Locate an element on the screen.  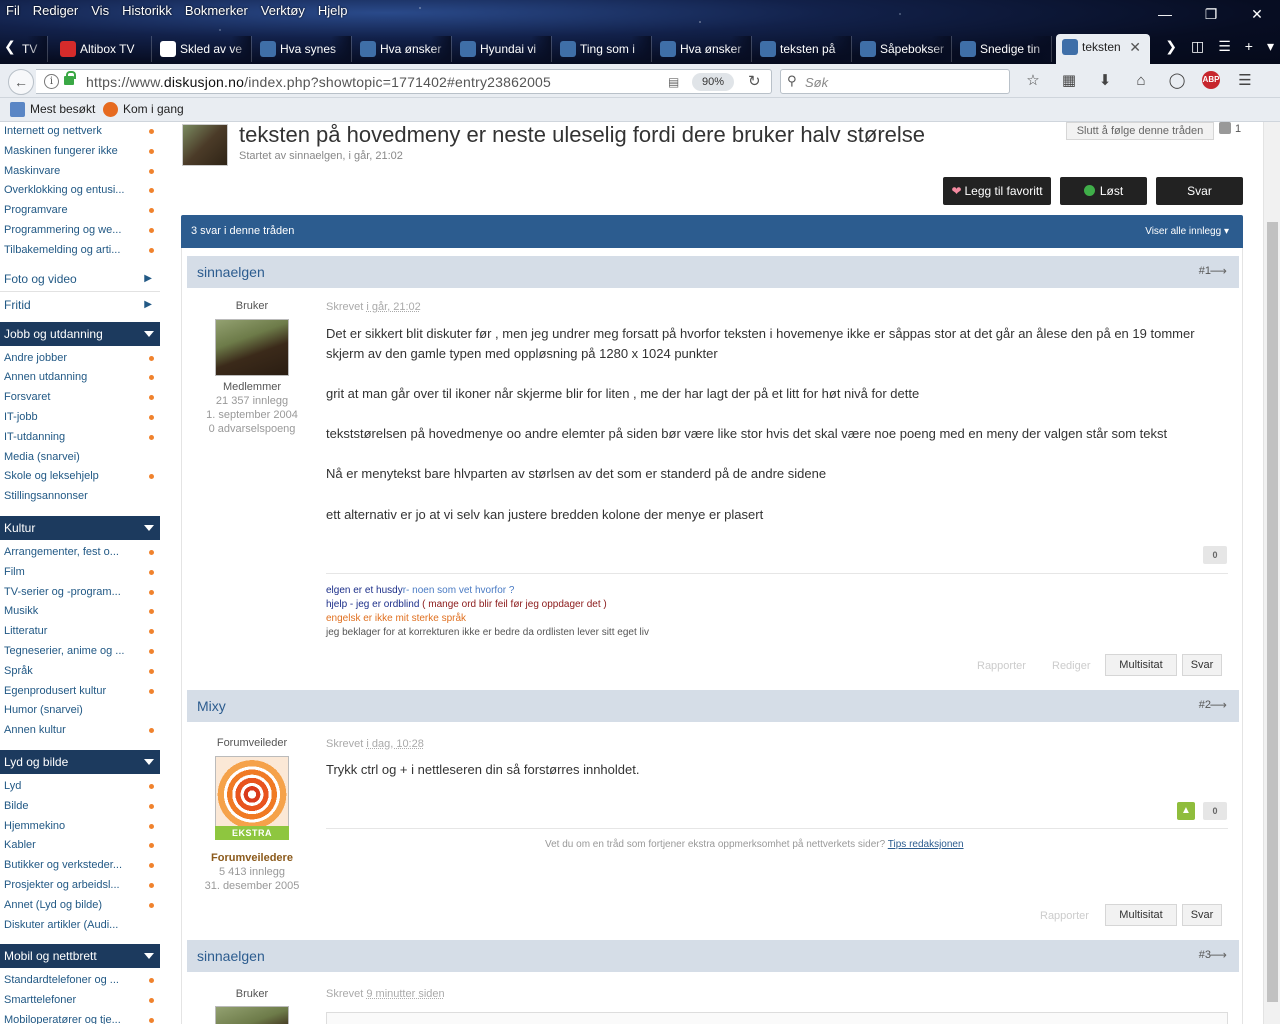
restore-icon: ❐ is located at coordinates (1211, 14).